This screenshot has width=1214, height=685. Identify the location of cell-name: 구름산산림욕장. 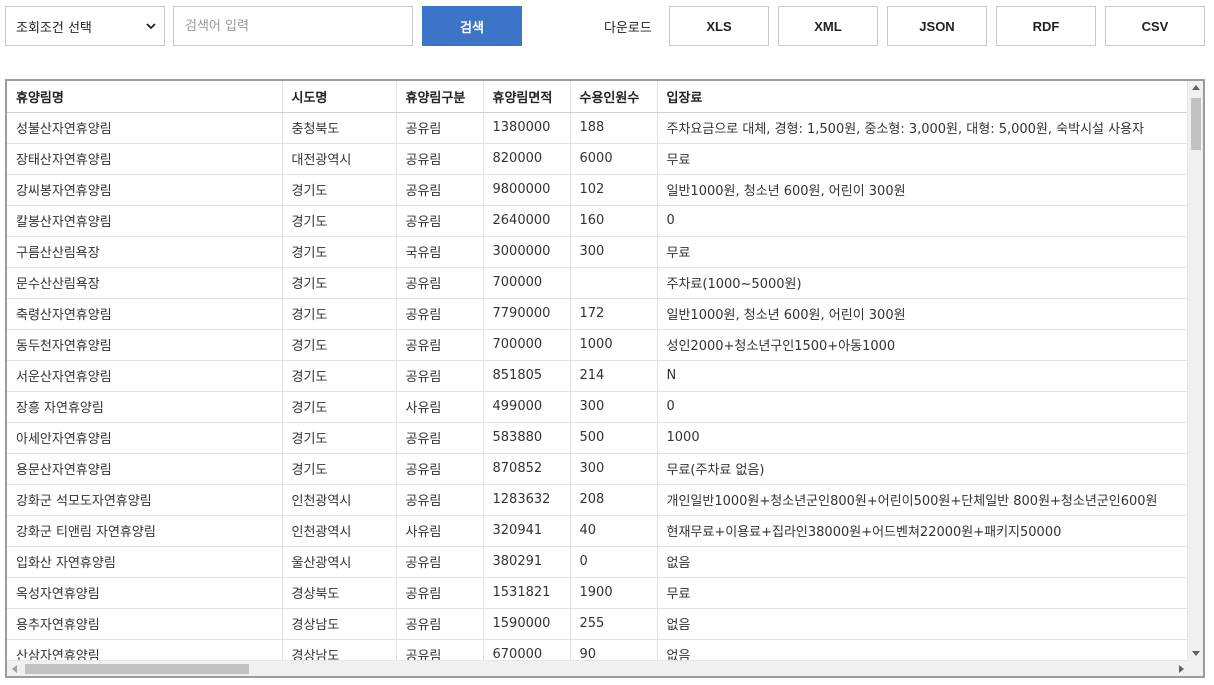
(145, 252).